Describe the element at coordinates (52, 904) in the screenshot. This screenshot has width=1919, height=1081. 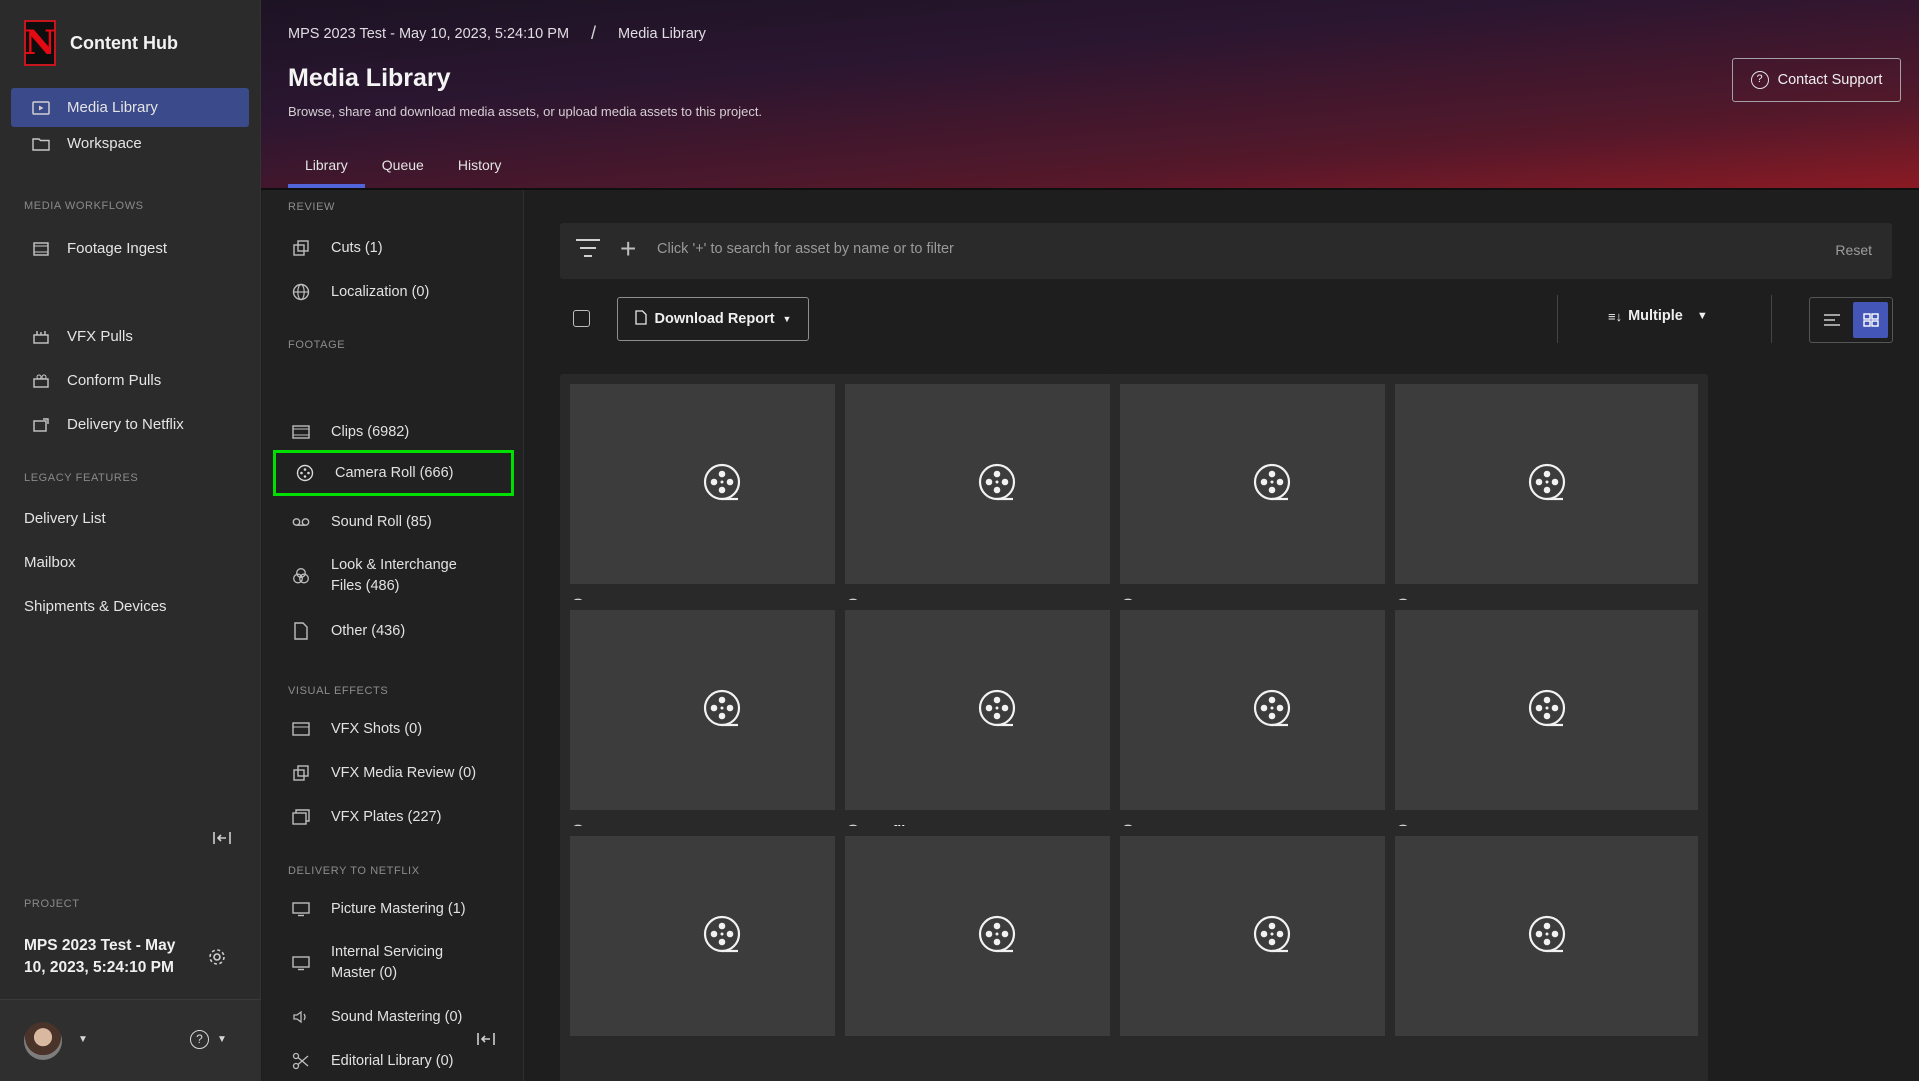
I see `project-heading: PROJECT` at that location.